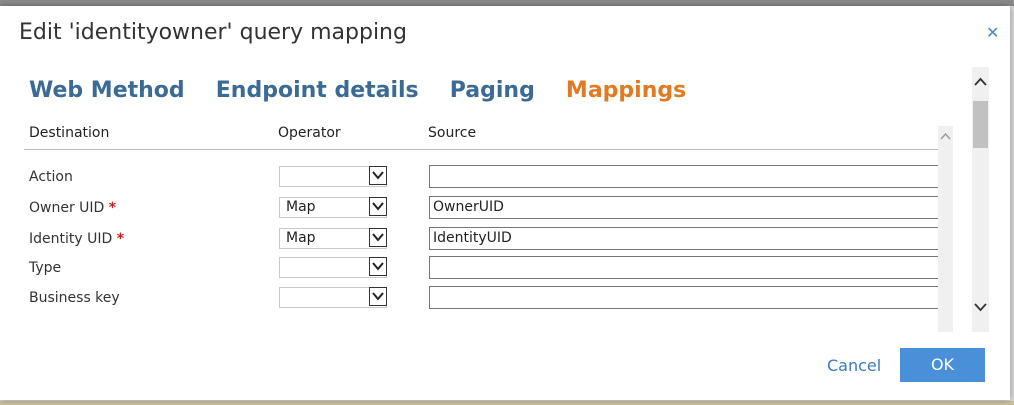 The width and height of the screenshot is (1014, 405). I want to click on ok-button: OK, so click(942, 365).